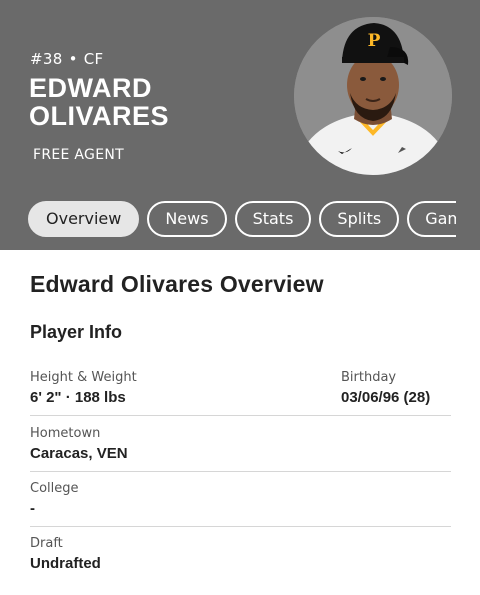 This screenshot has height=595, width=480. Describe the element at coordinates (83, 377) in the screenshot. I see `height-weight-label: Height & Weight` at that location.